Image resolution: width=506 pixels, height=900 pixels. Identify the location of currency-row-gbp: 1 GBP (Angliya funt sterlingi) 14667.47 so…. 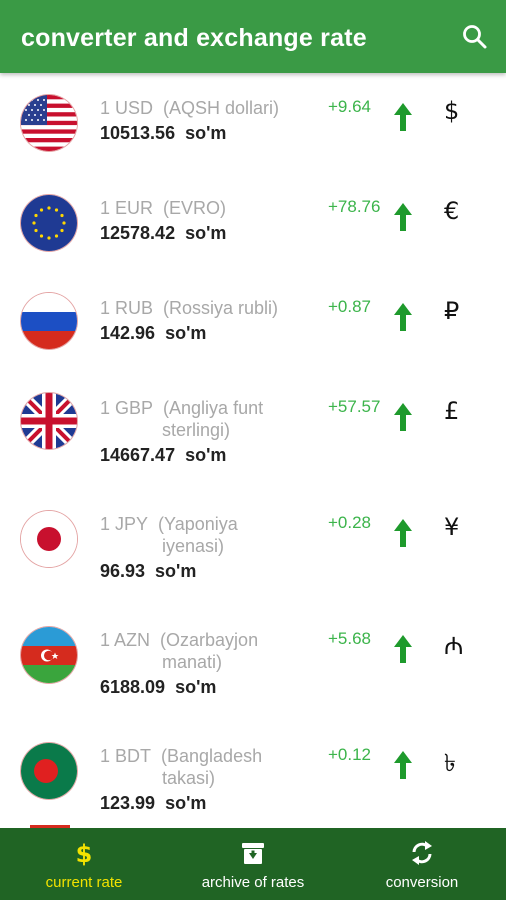
(253, 431).